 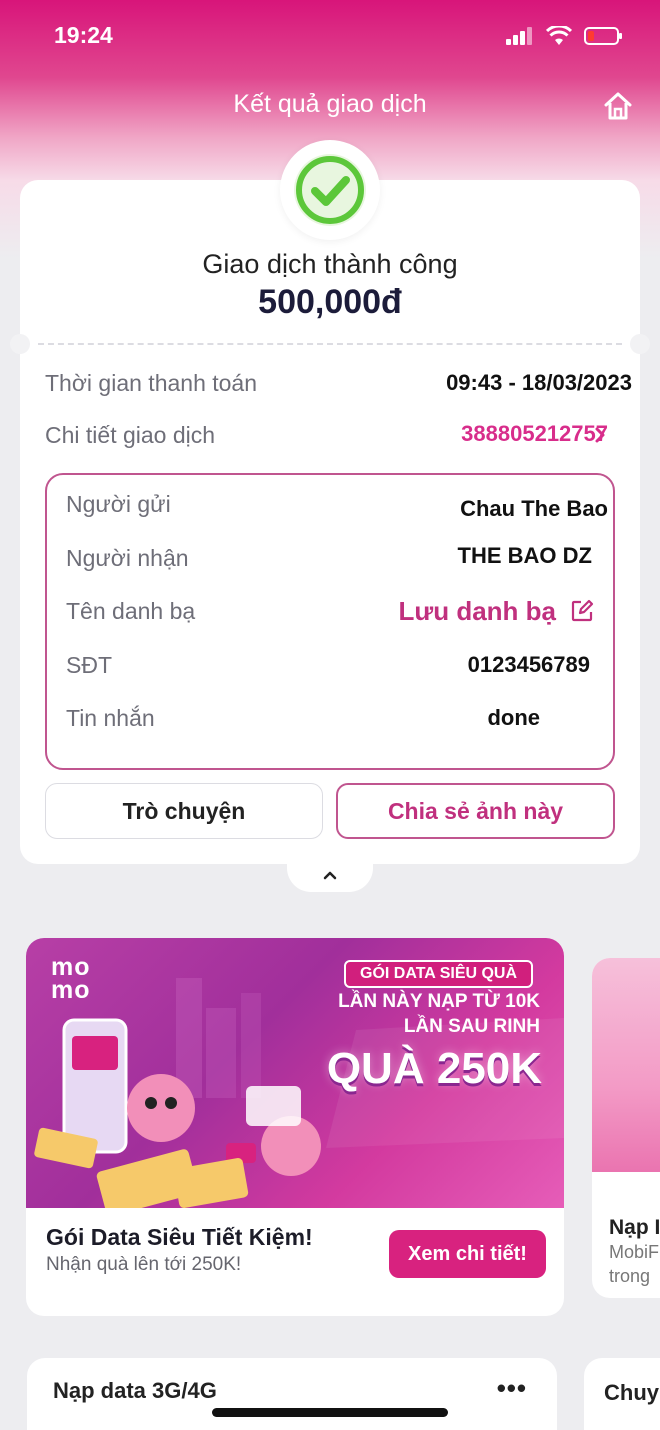 I want to click on promo-banner-next, so click(x=626, y=1065).